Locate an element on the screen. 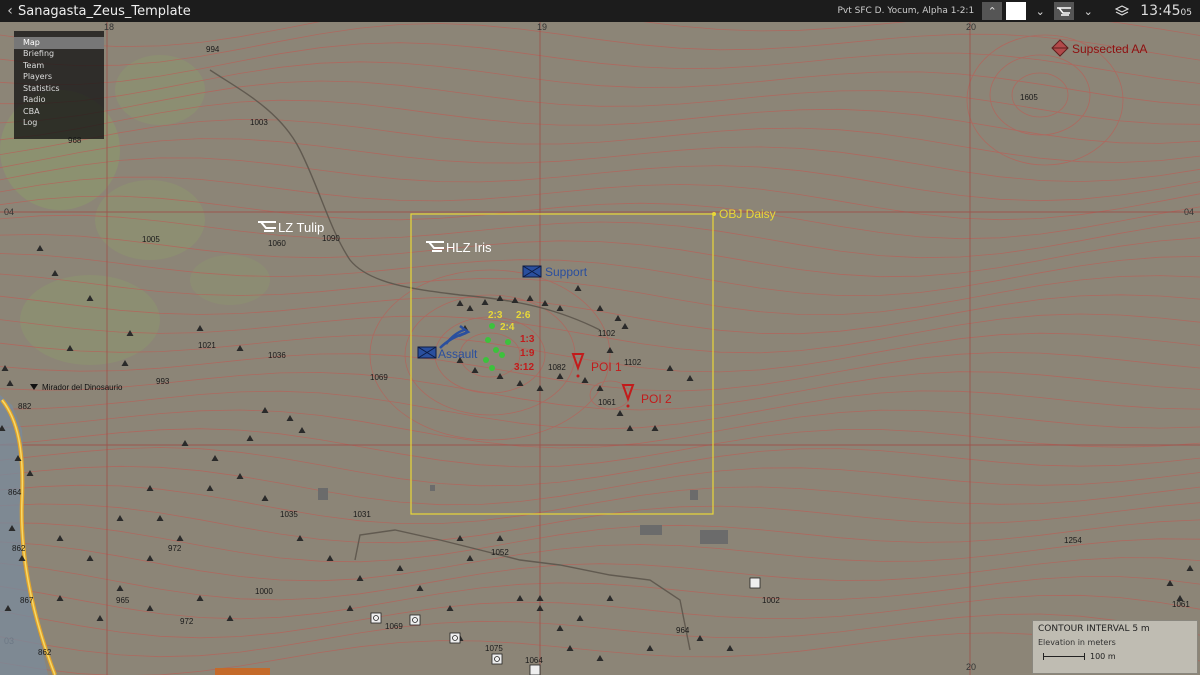 The width and height of the screenshot is (1200, 675). dropdown-chevron-icon: ⌄ is located at coordinates (1040, 11).